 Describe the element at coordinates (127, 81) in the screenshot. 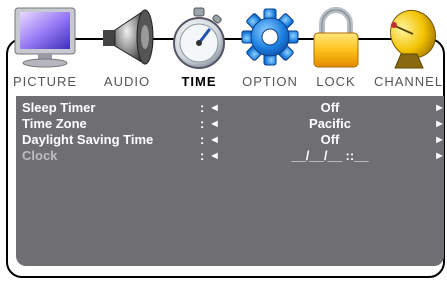

I see `tab-label: AUDIO` at that location.